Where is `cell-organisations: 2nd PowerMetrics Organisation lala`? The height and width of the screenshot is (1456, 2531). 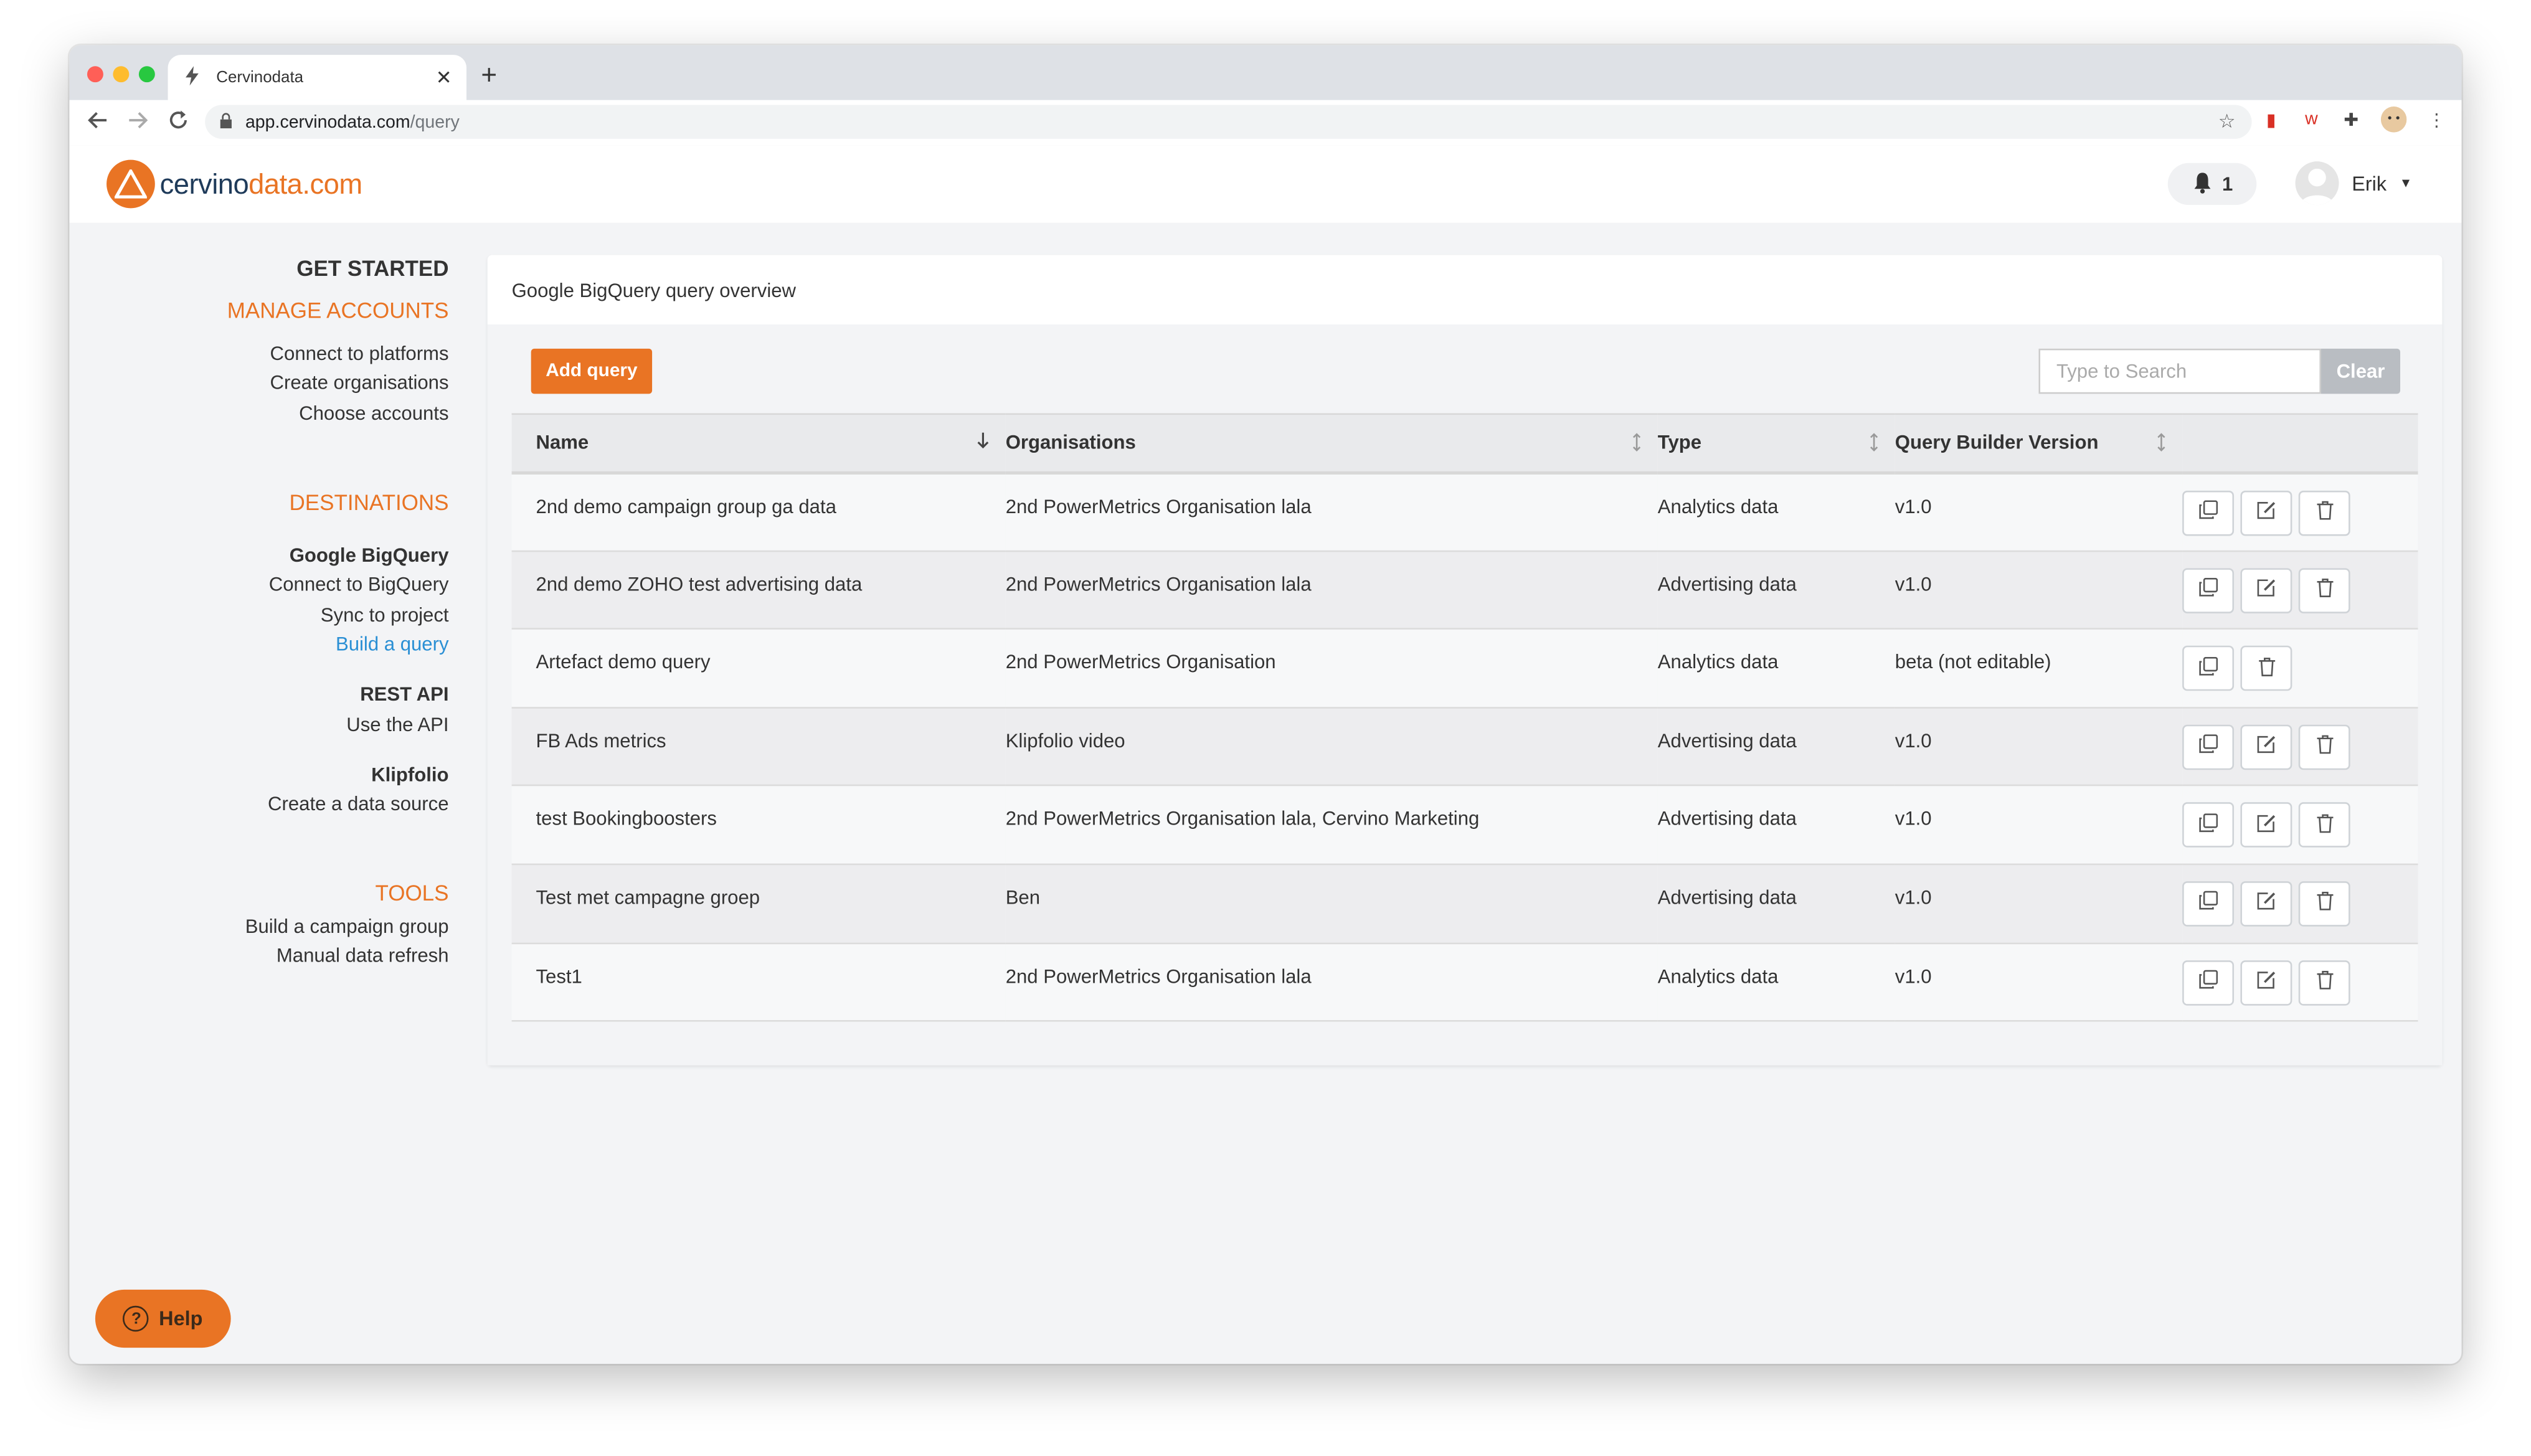
cell-organisations: 2nd PowerMetrics Organisation lala is located at coordinates (1158, 506).